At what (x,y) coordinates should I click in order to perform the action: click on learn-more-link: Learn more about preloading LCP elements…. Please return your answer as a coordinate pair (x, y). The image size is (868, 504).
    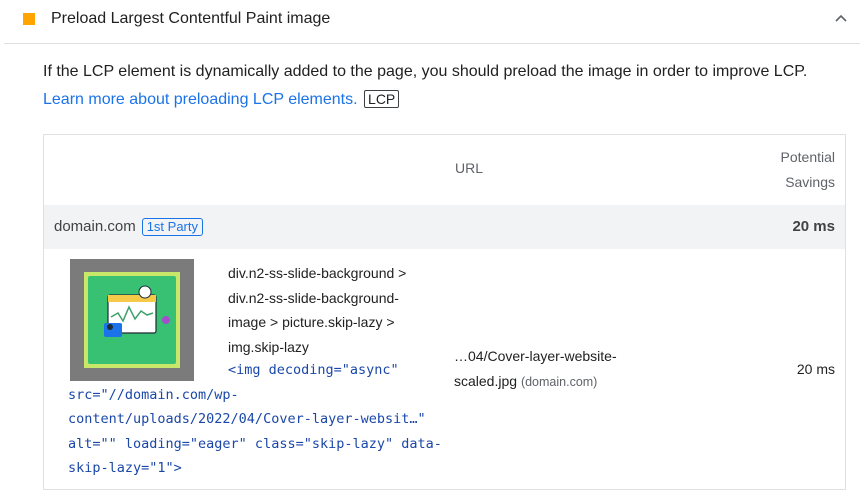
    Looking at the image, I should click on (200, 99).